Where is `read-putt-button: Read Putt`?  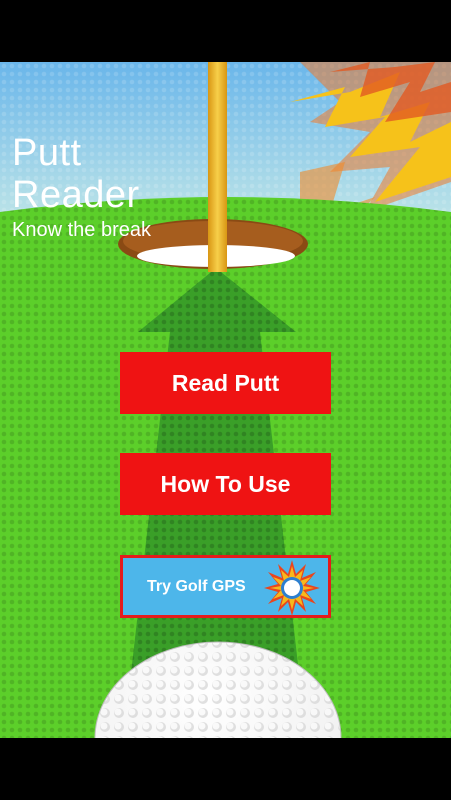 read-putt-button: Read Putt is located at coordinates (225, 383).